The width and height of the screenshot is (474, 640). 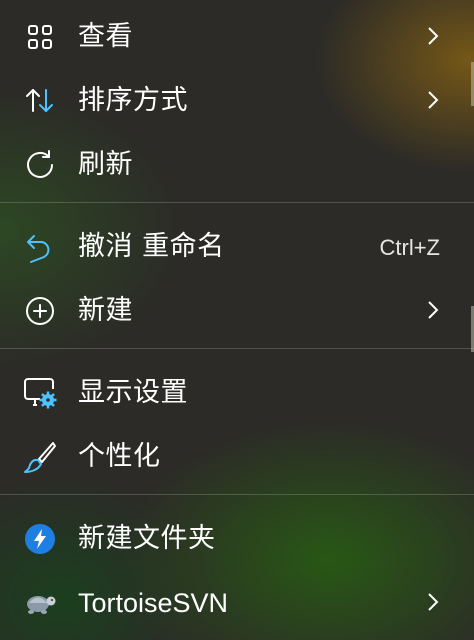 I want to click on menu-item-view: 查看, so click(x=237, y=35).